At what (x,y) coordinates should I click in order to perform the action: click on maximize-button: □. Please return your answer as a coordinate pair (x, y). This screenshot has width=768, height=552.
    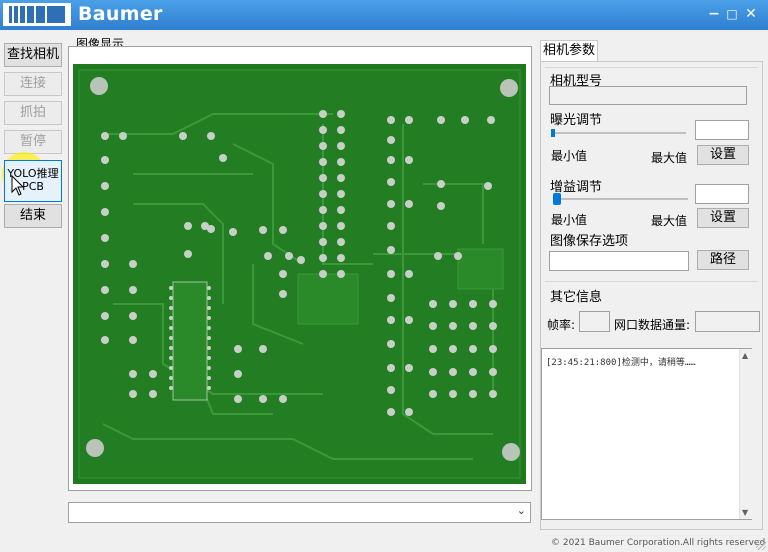
    Looking at the image, I should click on (732, 14).